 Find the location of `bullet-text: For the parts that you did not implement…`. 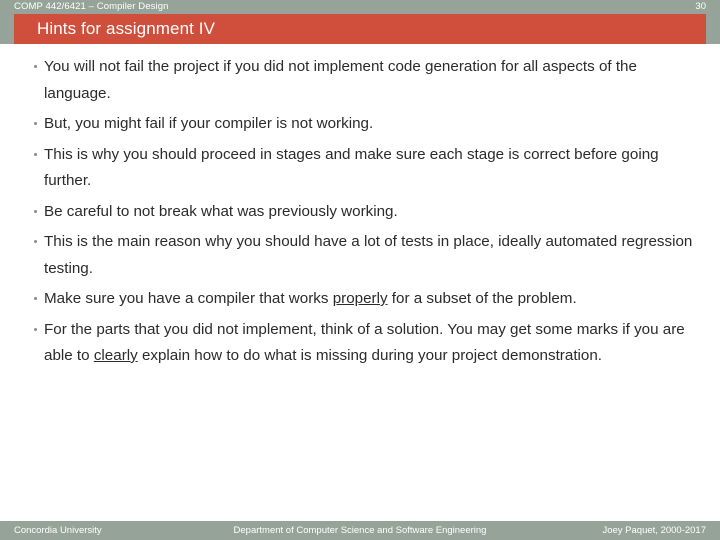

bullet-text: For the parts that you did not implement… is located at coordinates (375, 343).